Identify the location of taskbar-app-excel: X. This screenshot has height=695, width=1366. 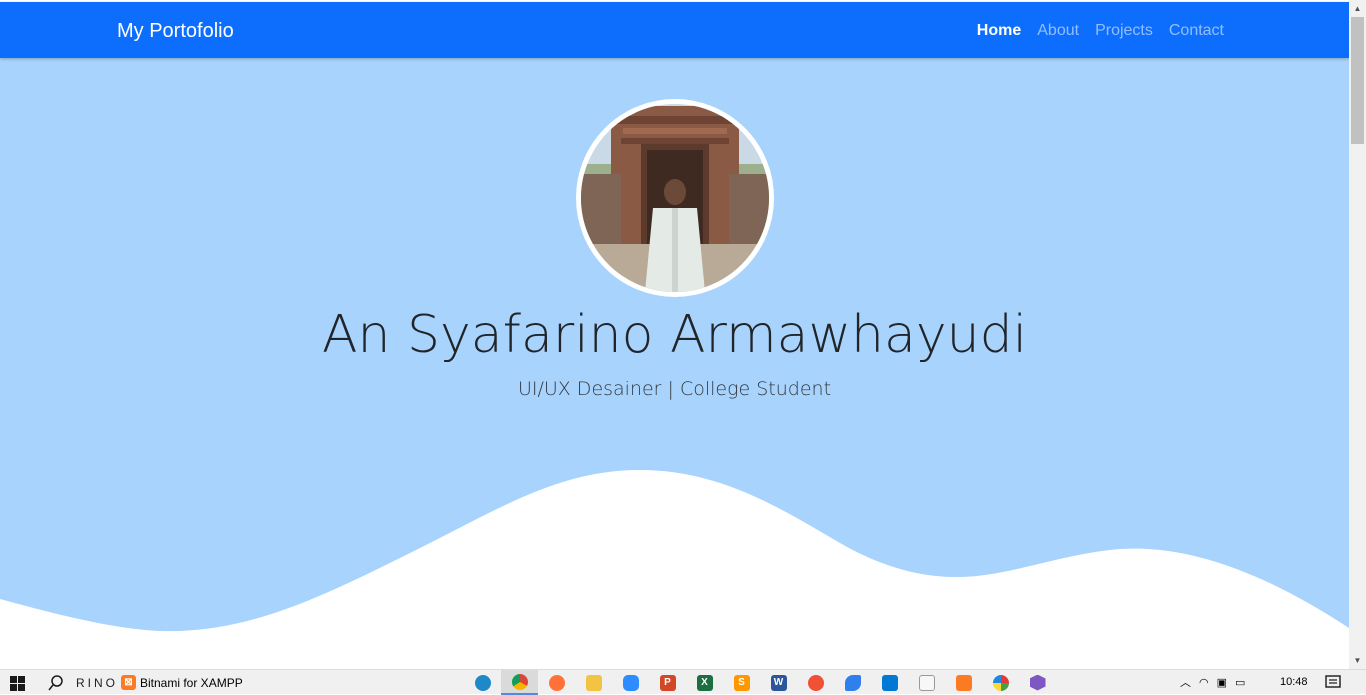
(704, 682).